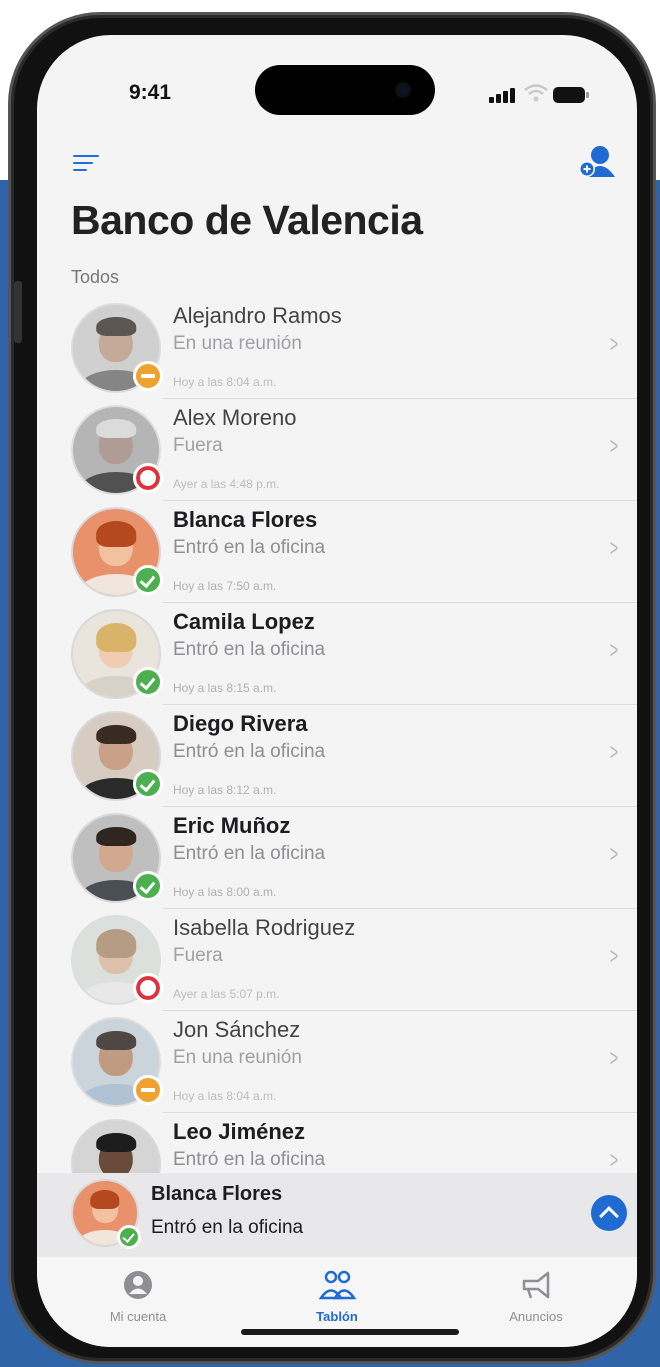  I want to click on dynamic-island, so click(345, 90).